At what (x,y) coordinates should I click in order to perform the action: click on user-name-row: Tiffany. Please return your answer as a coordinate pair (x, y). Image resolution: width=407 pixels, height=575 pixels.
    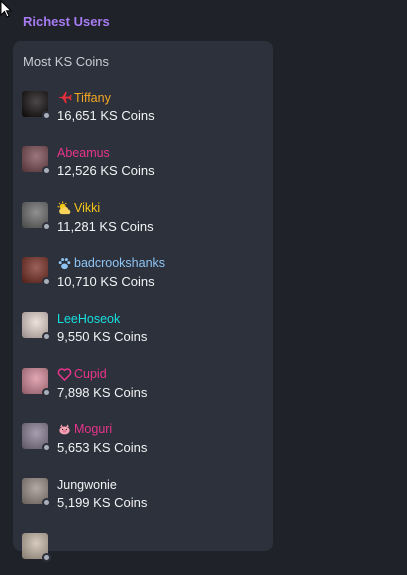
    Looking at the image, I should click on (84, 97).